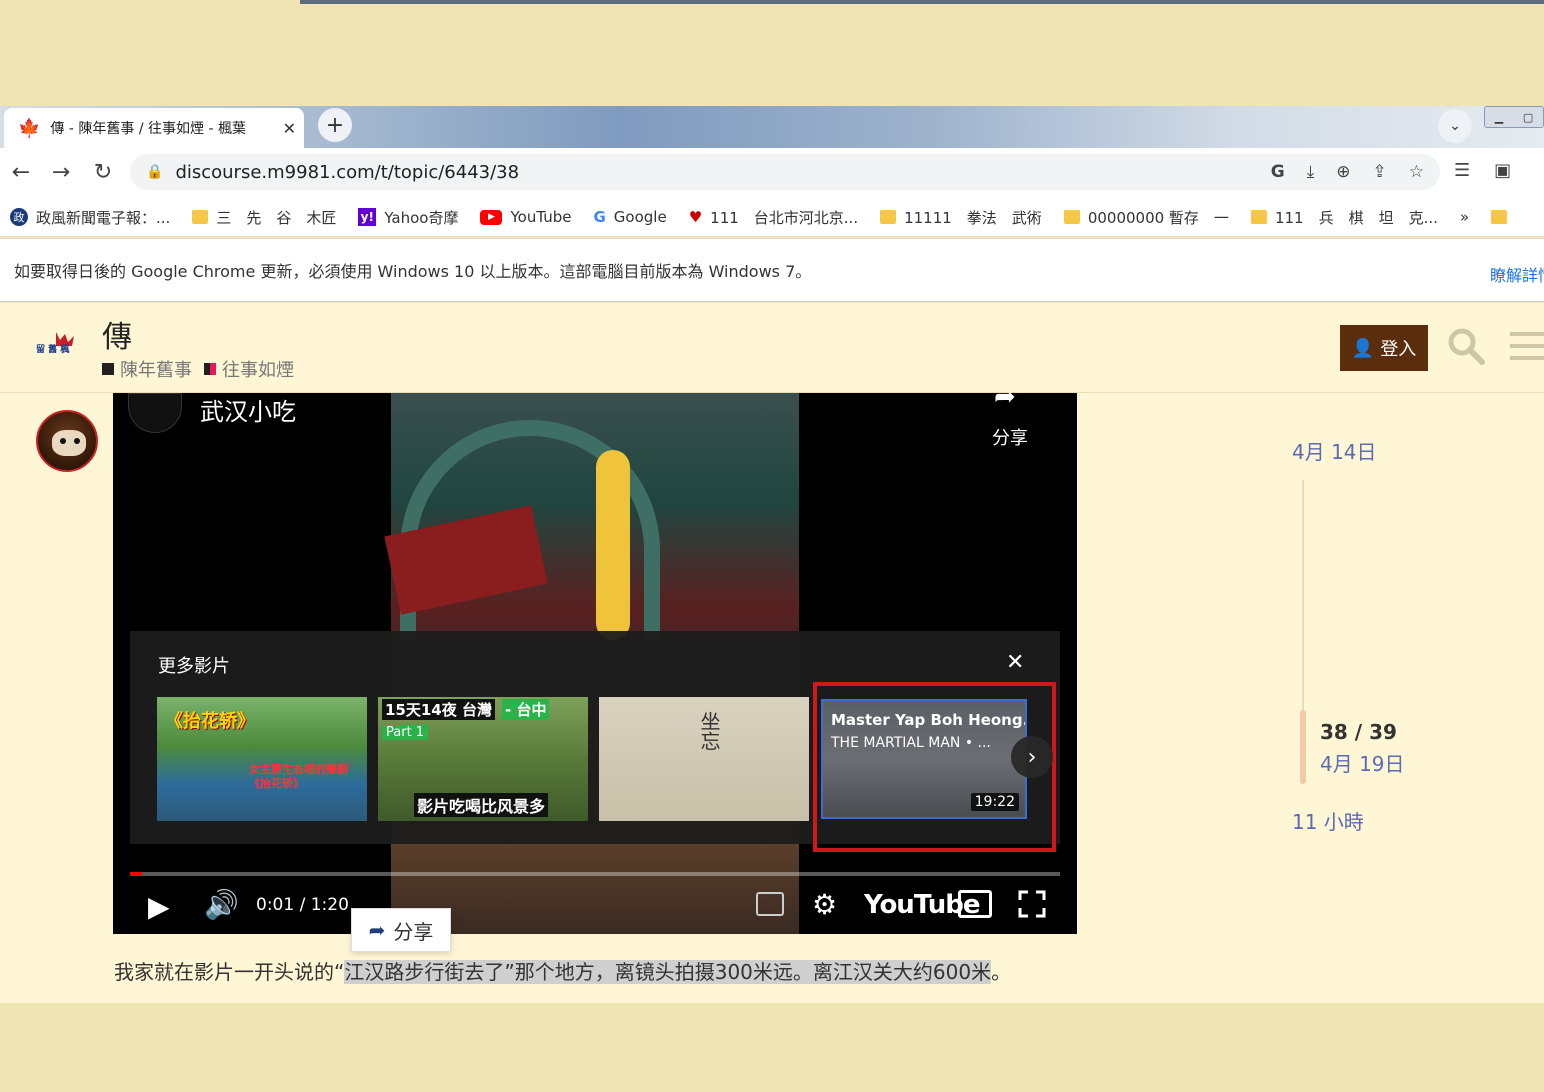 The height and width of the screenshot is (1092, 1544). Describe the element at coordinates (159, 906) in the screenshot. I see `play-icon: ▶` at that location.